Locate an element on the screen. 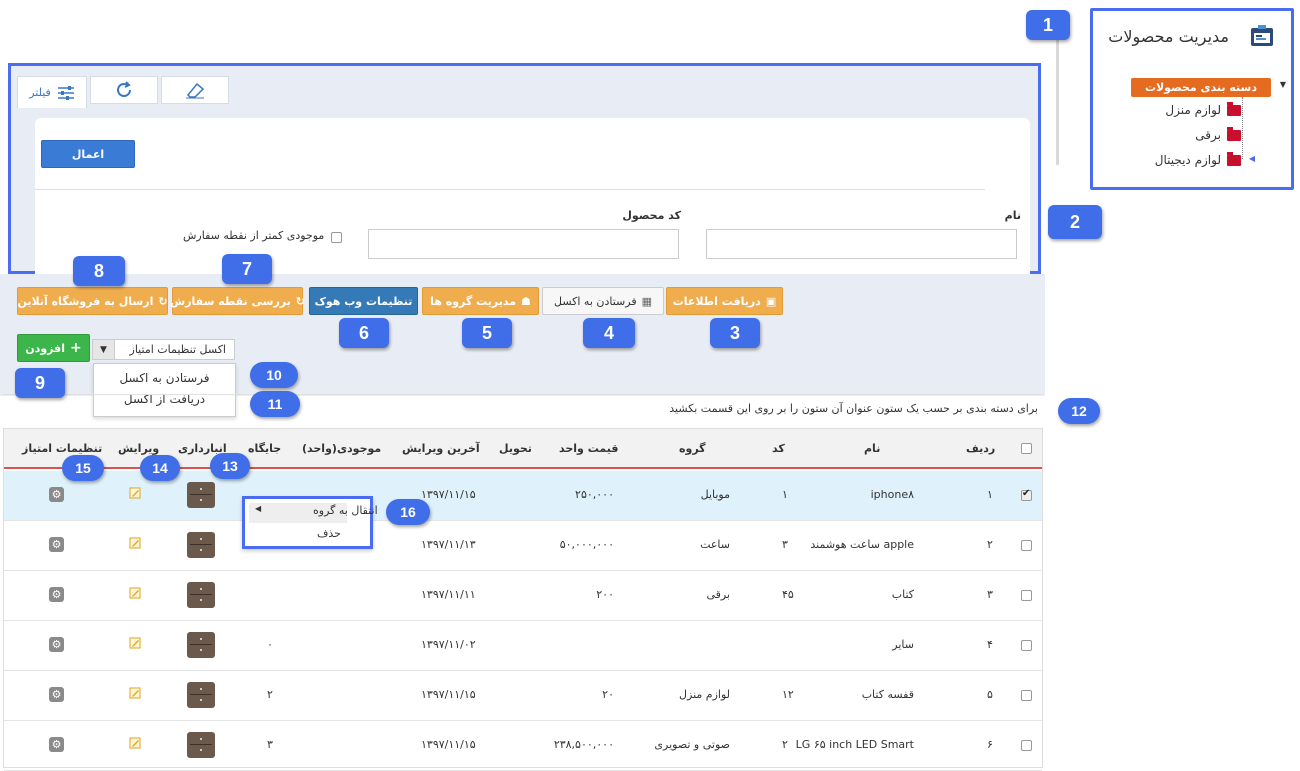  table-row: ۴ سایر ۱۳۹۷/۱۱/۰۲ ۰ ⚙ is located at coordinates (523, 646).